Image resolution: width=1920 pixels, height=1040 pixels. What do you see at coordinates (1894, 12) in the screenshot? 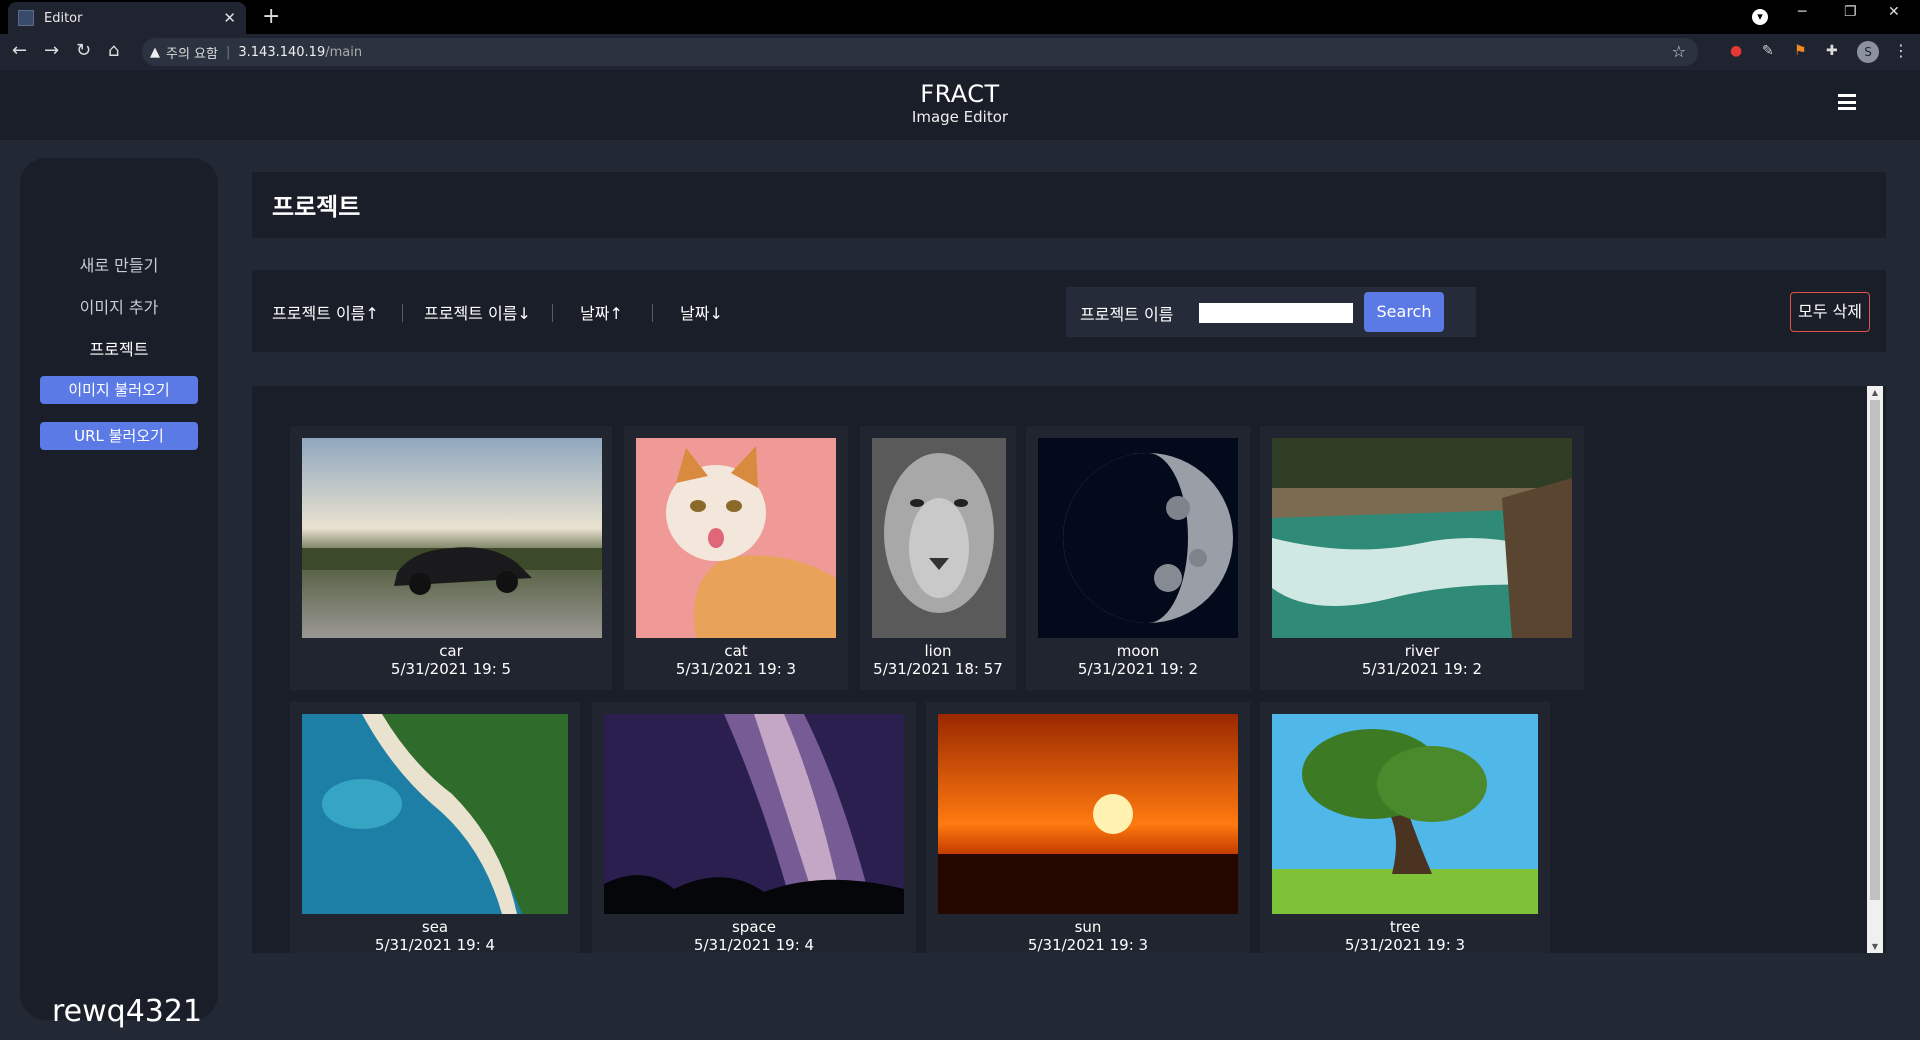
I see `close-window-icon: ✕` at bounding box center [1894, 12].